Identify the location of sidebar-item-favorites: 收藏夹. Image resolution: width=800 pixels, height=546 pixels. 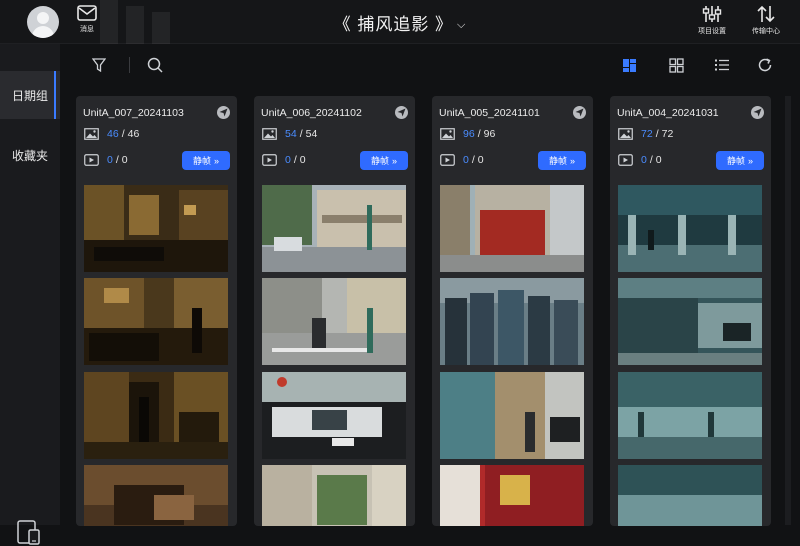
(30, 155).